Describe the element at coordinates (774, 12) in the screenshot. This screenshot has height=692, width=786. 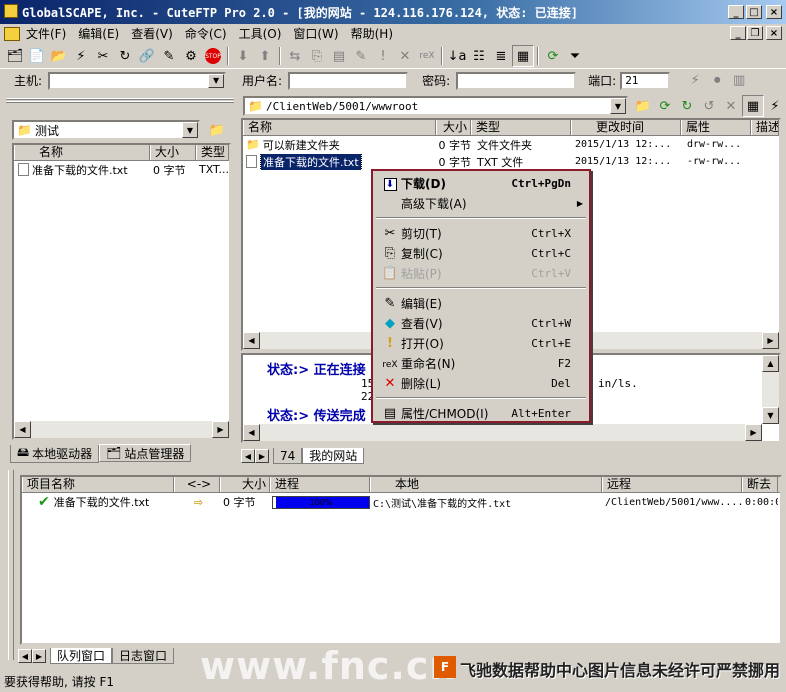
I see `close-button: ×` at that location.